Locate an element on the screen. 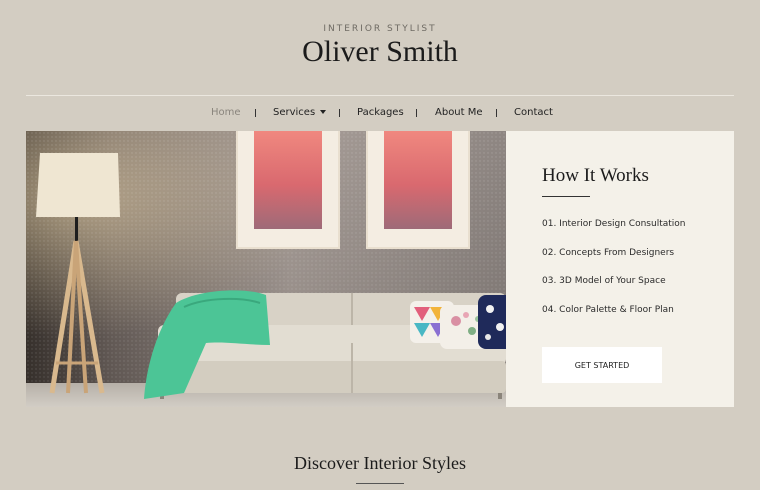 The image size is (760, 490). site-subtitle: INTERIOR STYLIST is located at coordinates (380, 29).